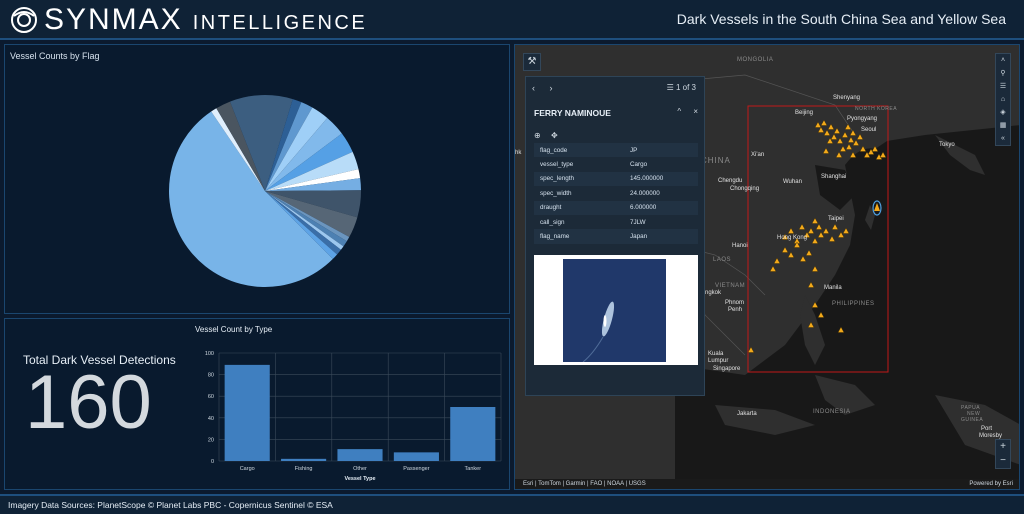 This screenshot has height=514, width=1024. I want to click on map-label-tokyo: Tokyo, so click(947, 145).